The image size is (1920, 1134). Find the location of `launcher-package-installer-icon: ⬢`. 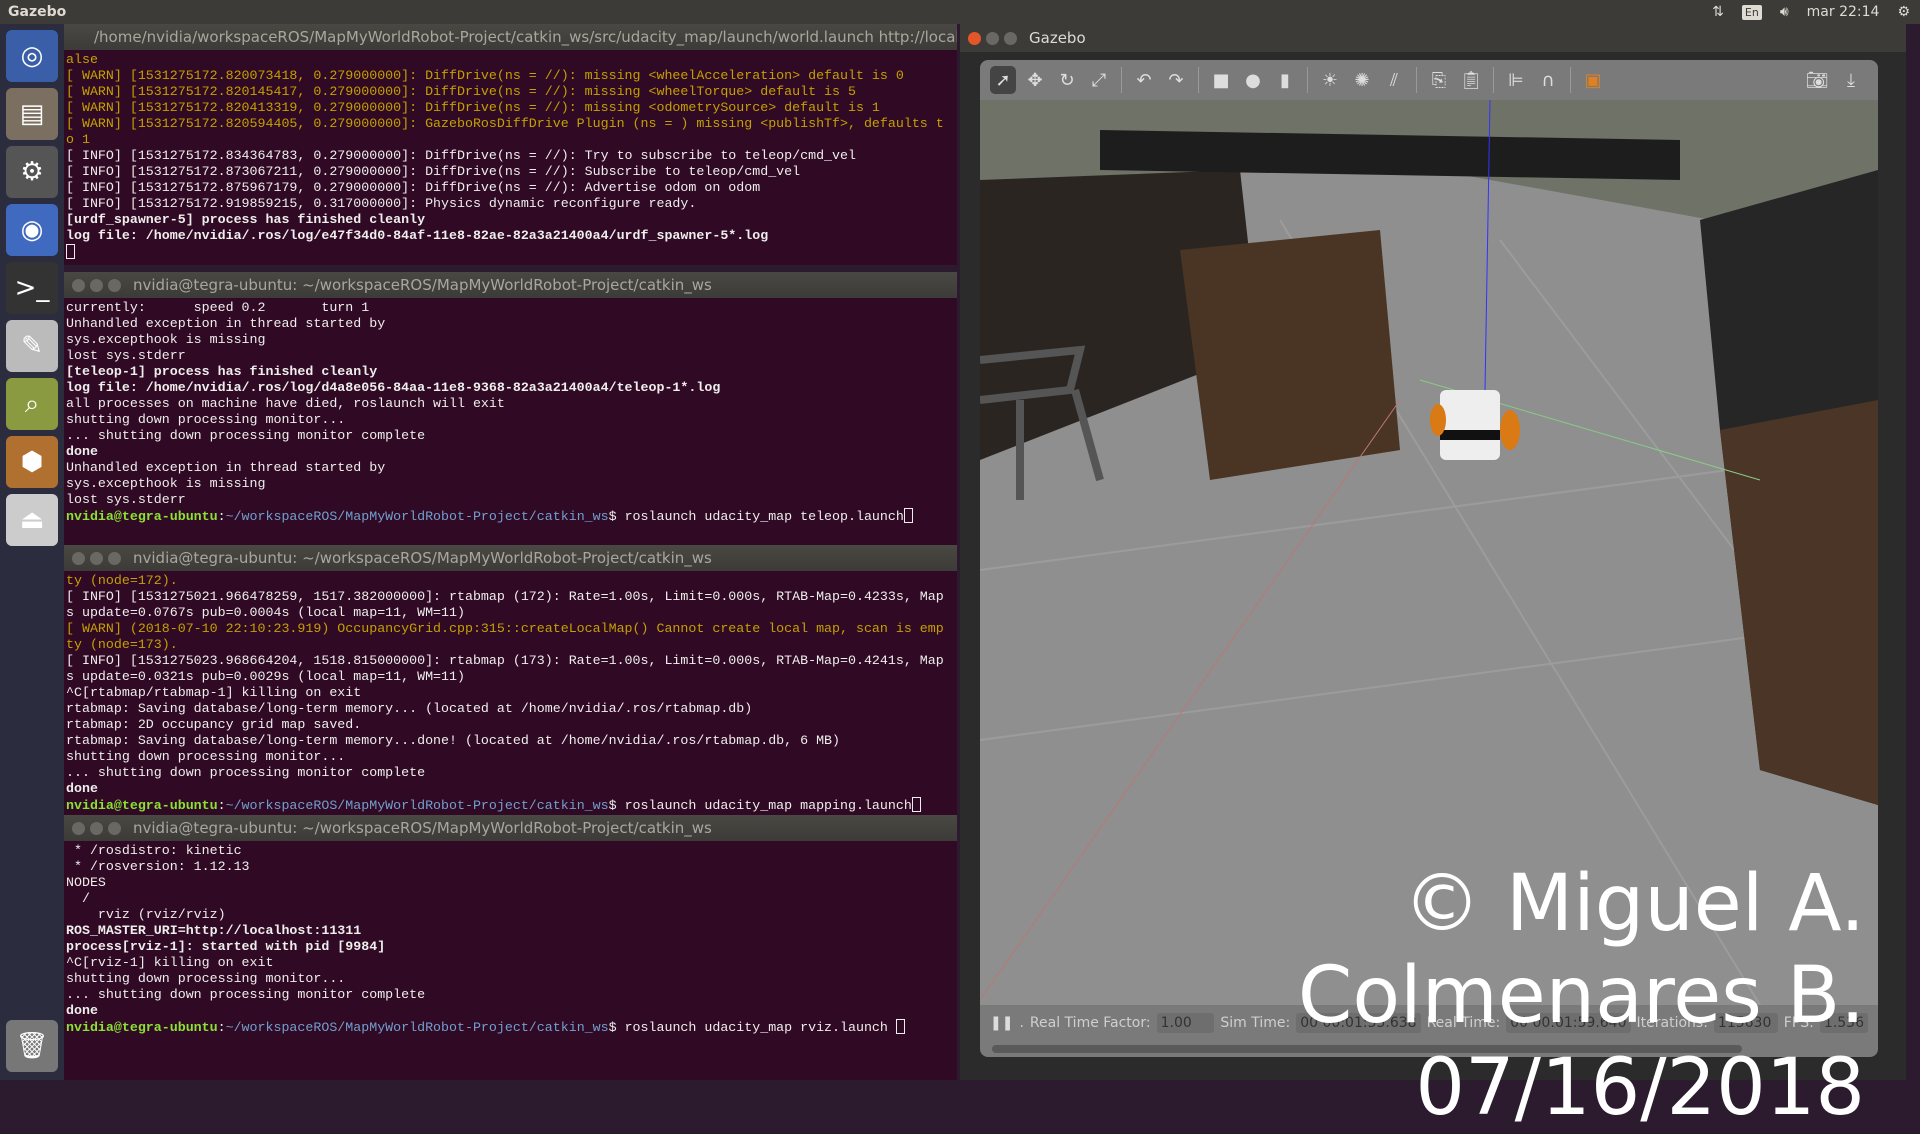

launcher-package-installer-icon: ⬢ is located at coordinates (32, 462).